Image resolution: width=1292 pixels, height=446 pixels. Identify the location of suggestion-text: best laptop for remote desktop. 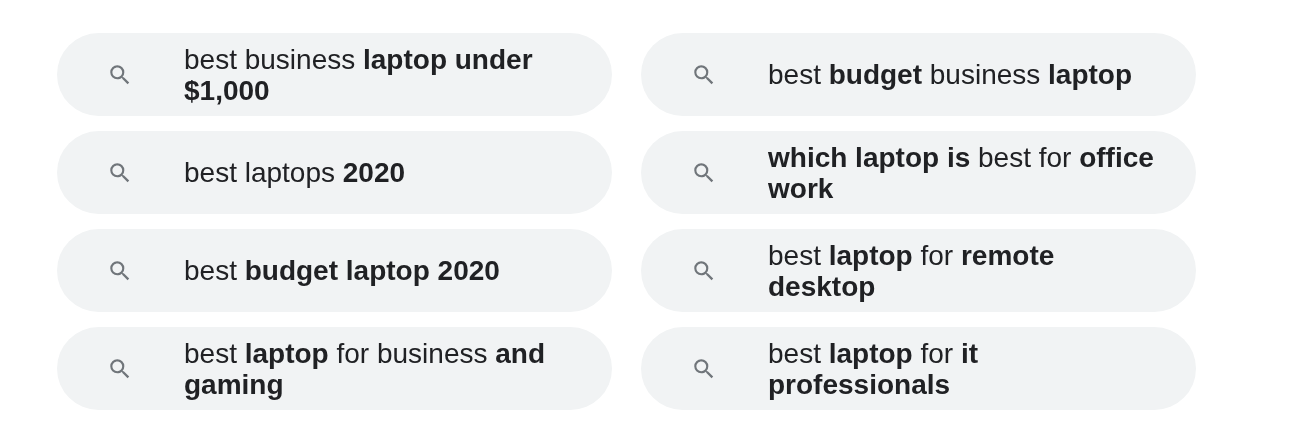
(912, 270).